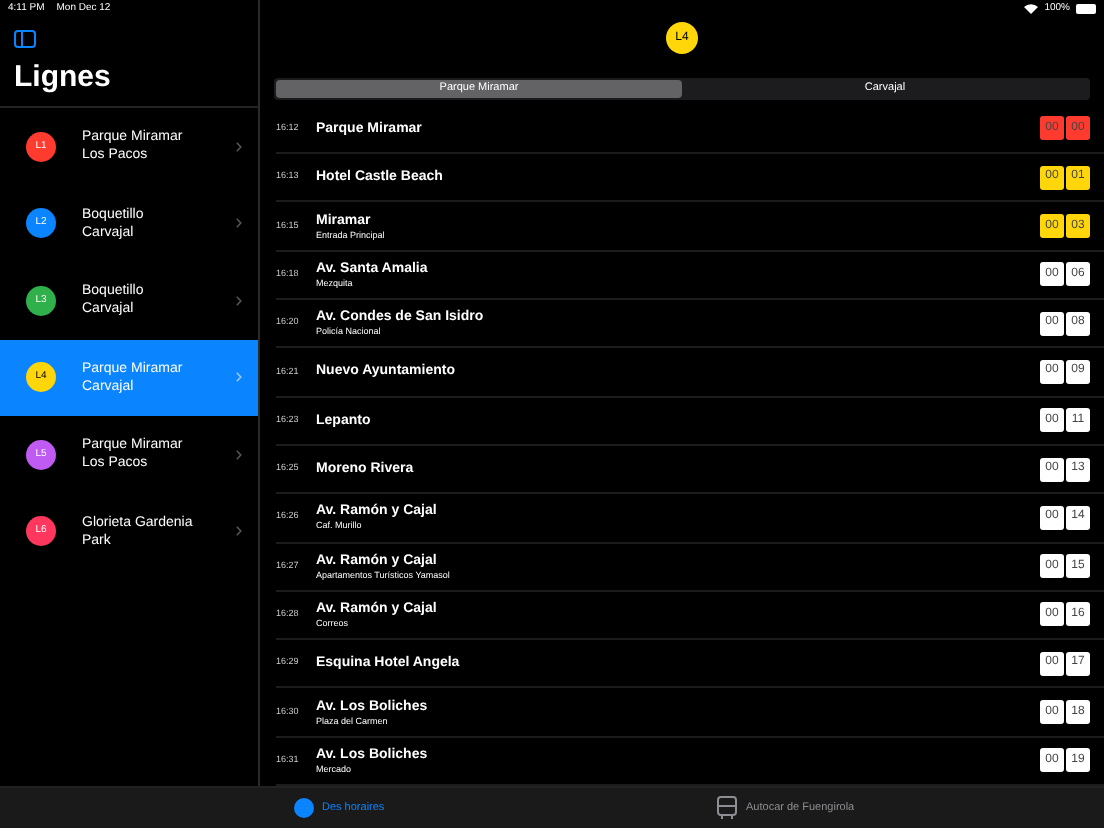  I want to click on sidebar-toggle-icon, so click(25, 39).